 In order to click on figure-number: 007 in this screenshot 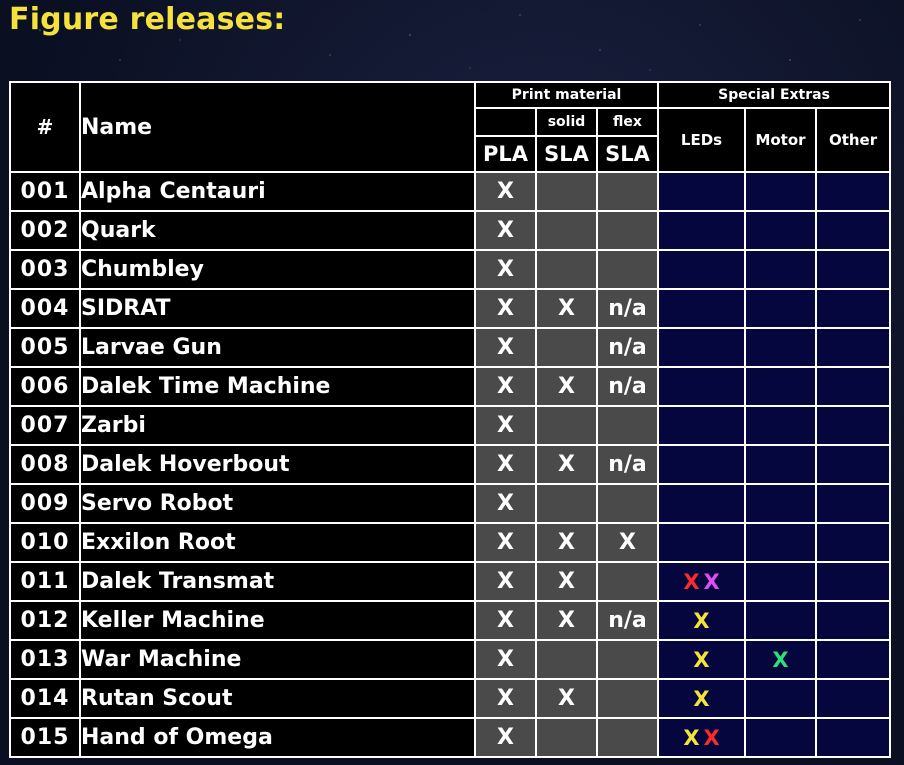, I will do `click(45, 425)`.